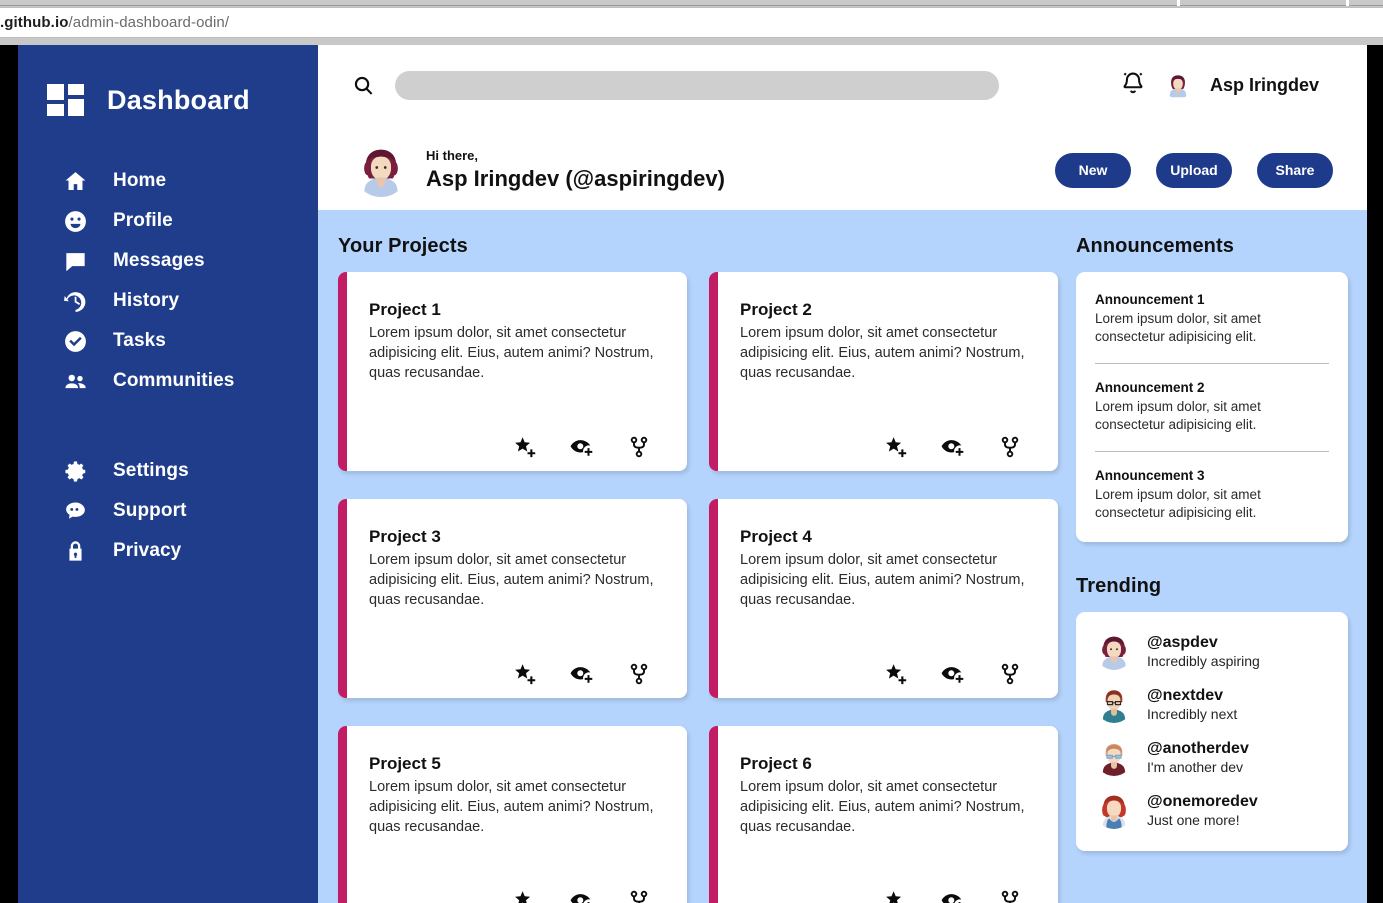 The height and width of the screenshot is (903, 1383). I want to click on projects-heading: Your Projects, so click(403, 246).